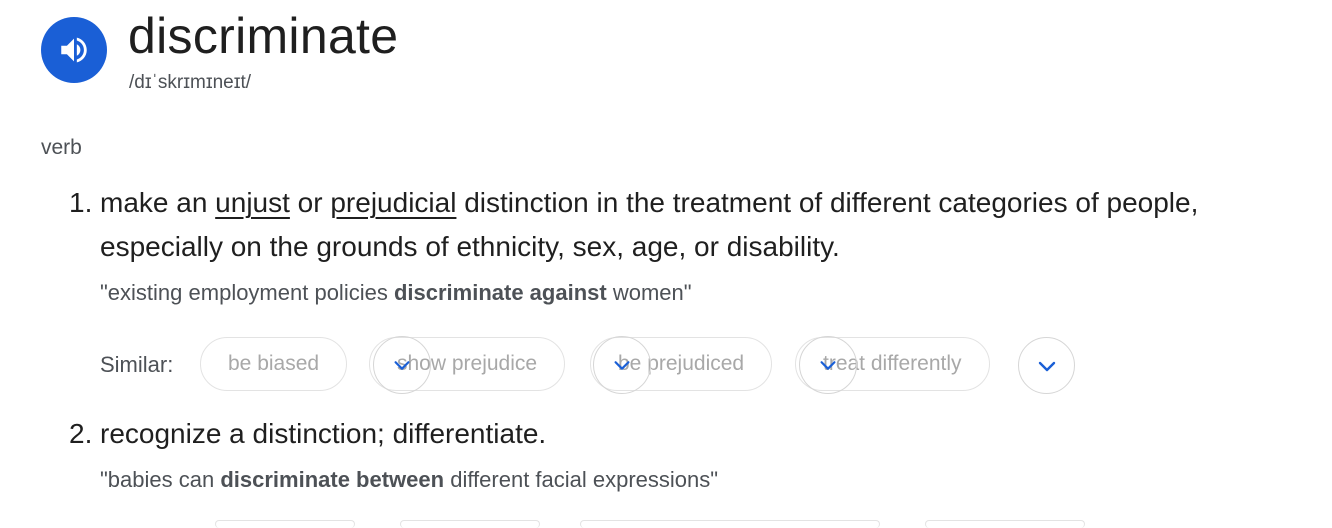 The image size is (1332, 528). Describe the element at coordinates (323, 433) in the screenshot. I see `definition: recognize a distinction; differentiate.` at that location.